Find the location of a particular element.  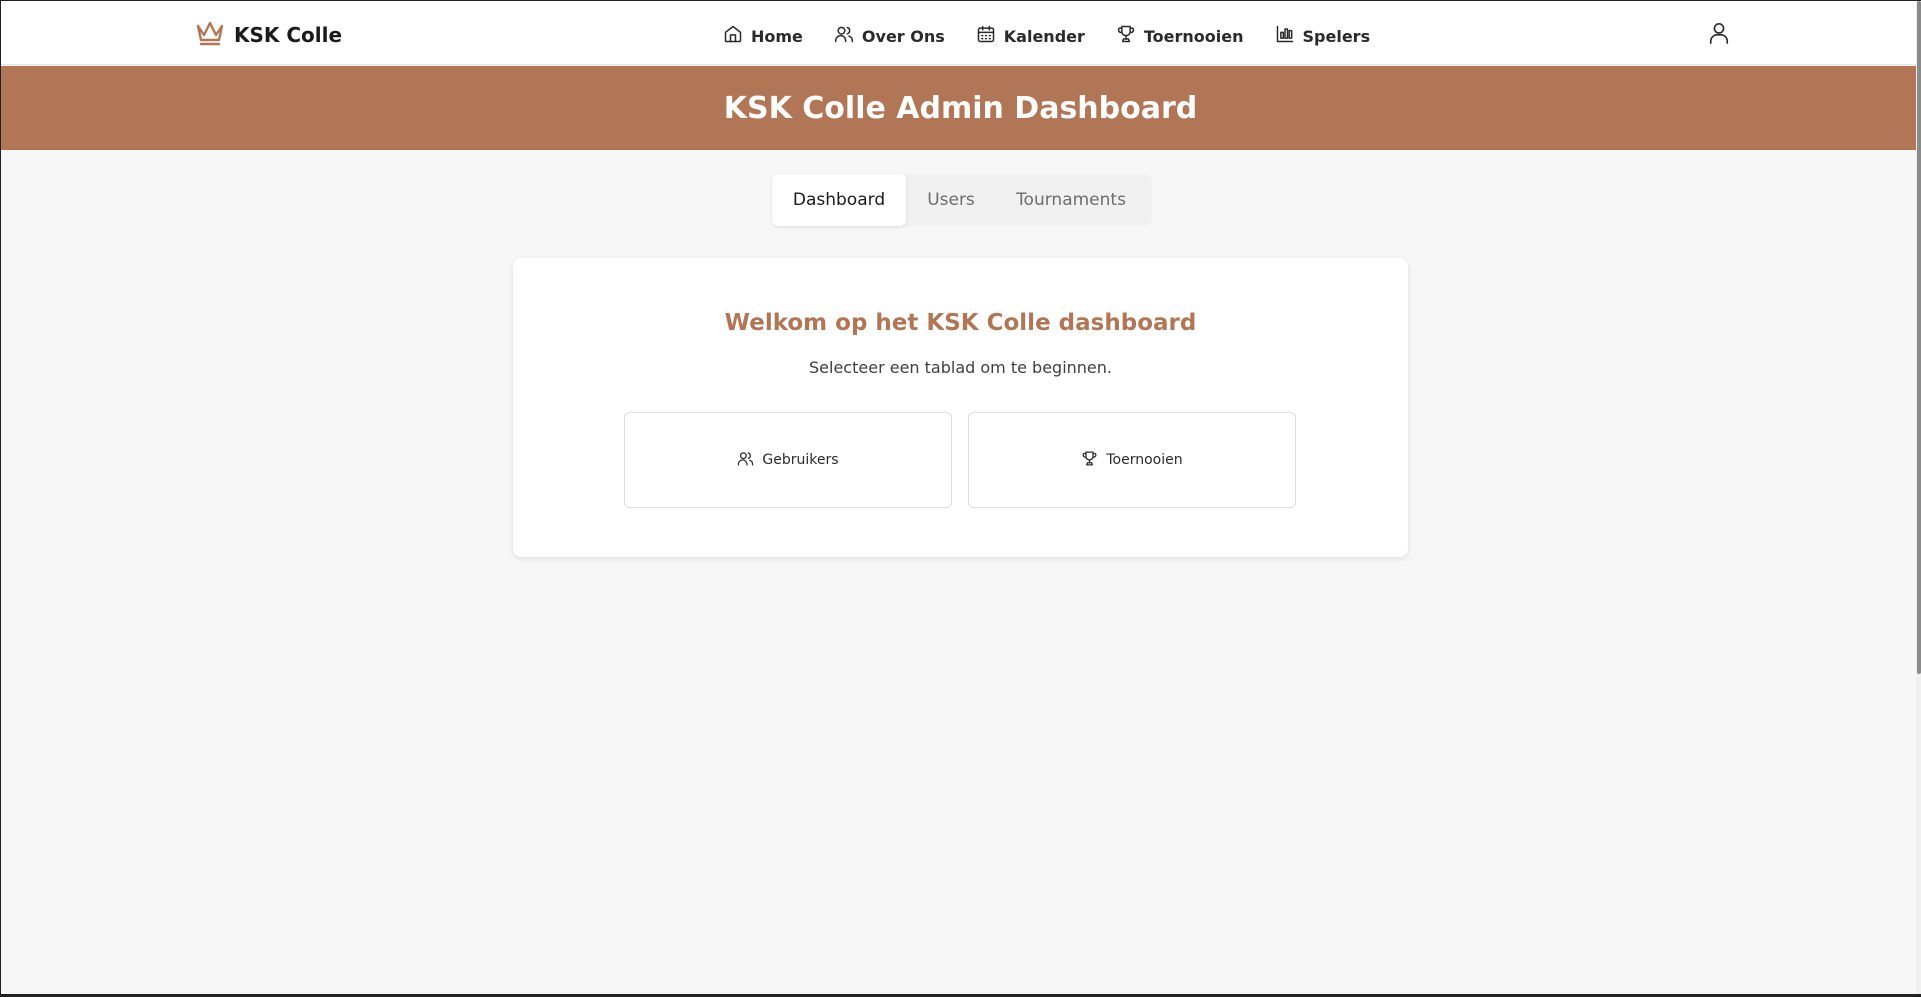

toernooien-button: Toernooien is located at coordinates (1132, 460).